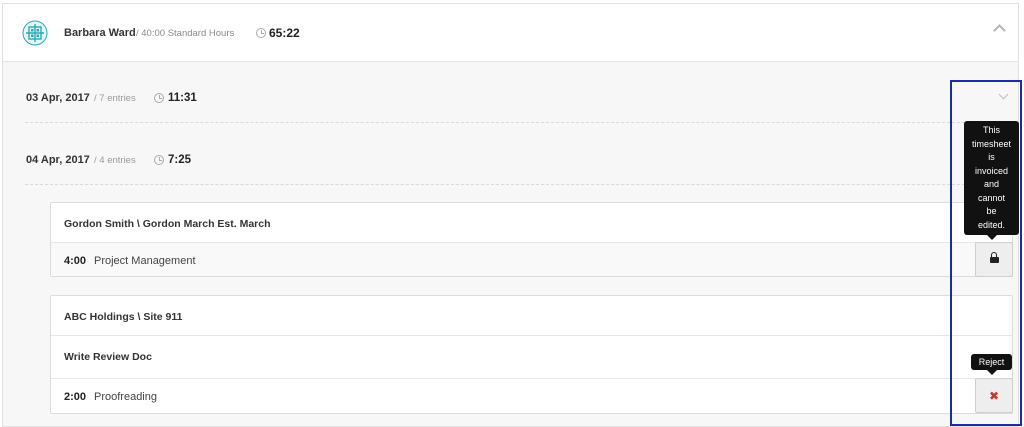 The width and height of the screenshot is (1024, 427). Describe the element at coordinates (115, 98) in the screenshot. I see `day-entry-count: / 7 entries` at that location.